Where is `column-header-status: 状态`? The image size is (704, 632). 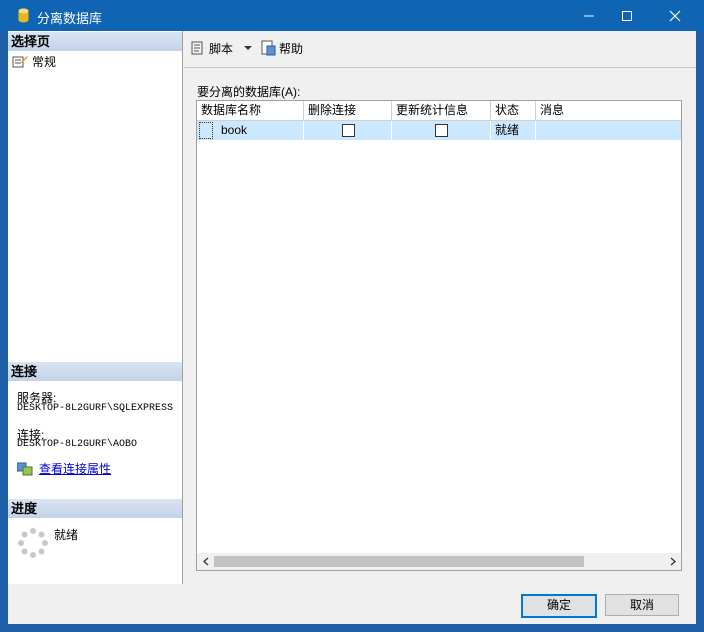 column-header-status: 状态 is located at coordinates (513, 110).